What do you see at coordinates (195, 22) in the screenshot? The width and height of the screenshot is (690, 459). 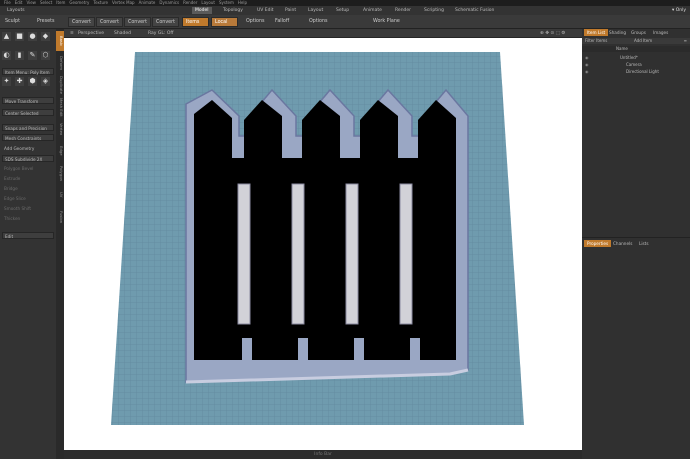 I see `items-button: Items` at bounding box center [195, 22].